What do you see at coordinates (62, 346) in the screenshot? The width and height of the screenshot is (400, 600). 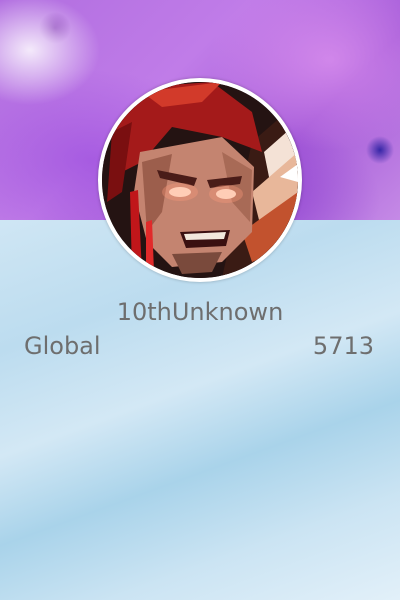 I see `stat-label-global: Global` at bounding box center [62, 346].